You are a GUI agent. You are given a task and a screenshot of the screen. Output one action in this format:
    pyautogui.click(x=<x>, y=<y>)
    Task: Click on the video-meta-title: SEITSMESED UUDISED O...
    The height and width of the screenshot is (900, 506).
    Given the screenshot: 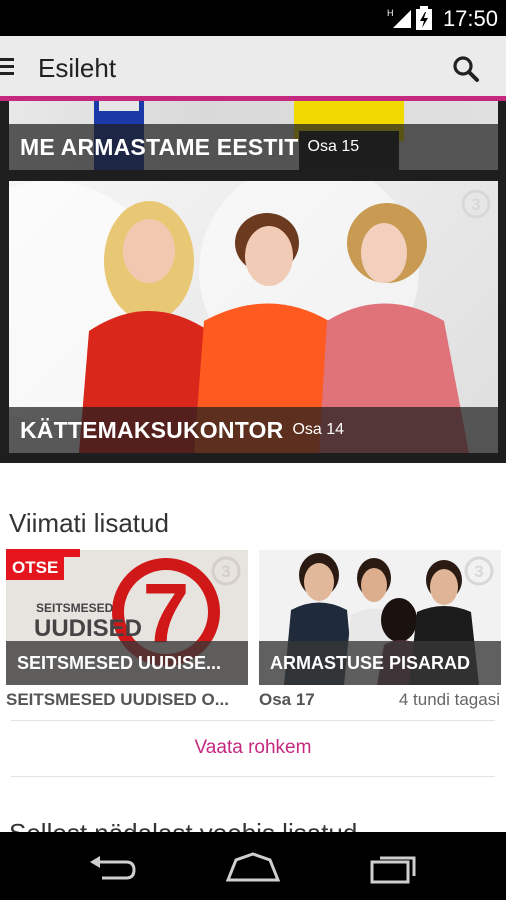 What is the action you would take?
    pyautogui.click(x=117, y=699)
    